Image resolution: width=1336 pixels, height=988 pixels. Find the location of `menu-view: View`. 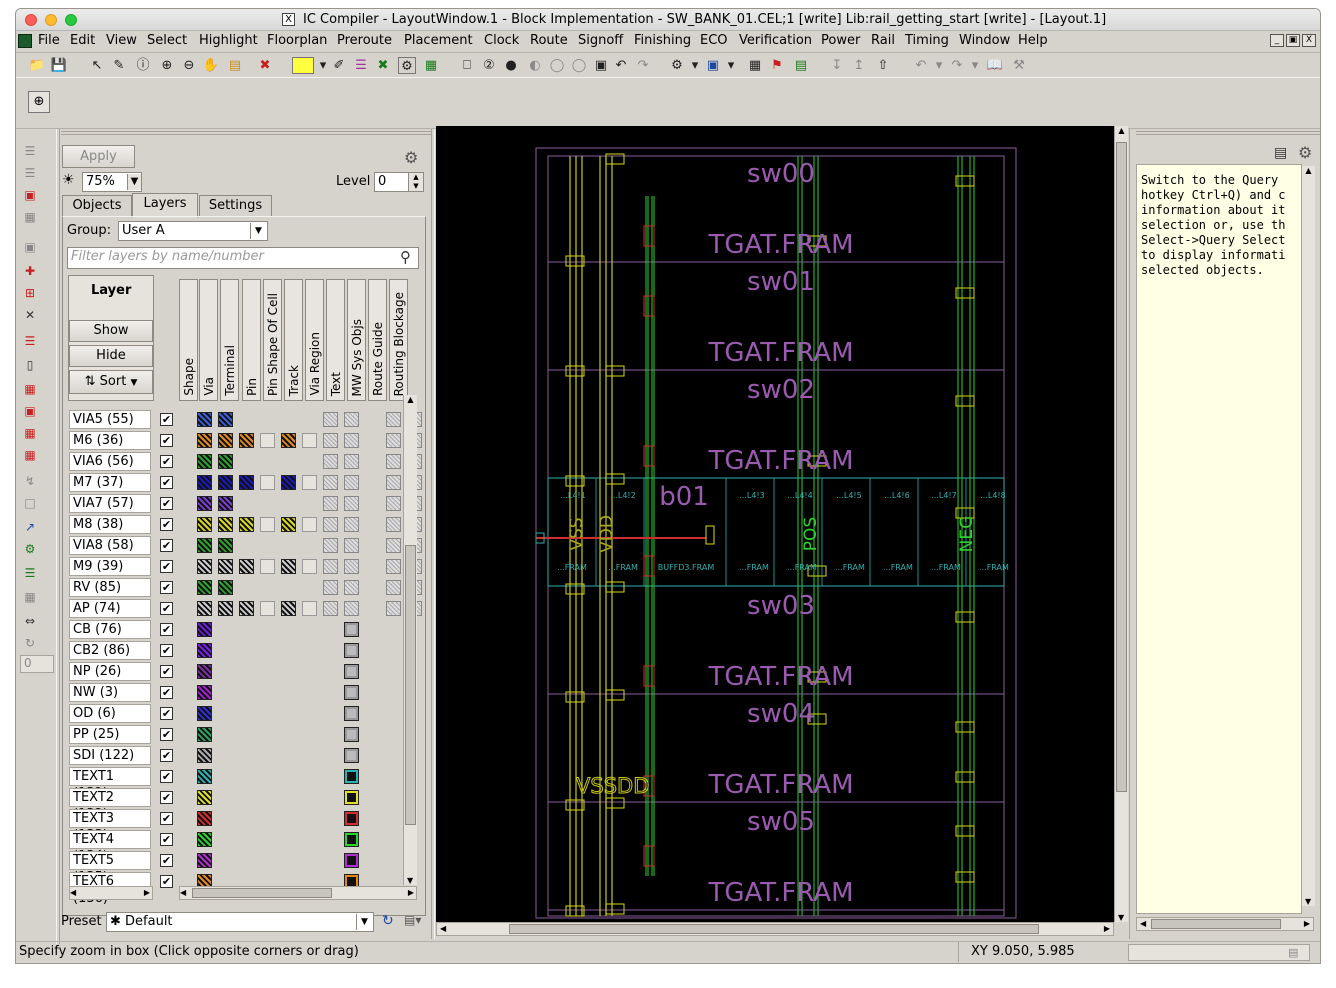

menu-view: View is located at coordinates (121, 40).